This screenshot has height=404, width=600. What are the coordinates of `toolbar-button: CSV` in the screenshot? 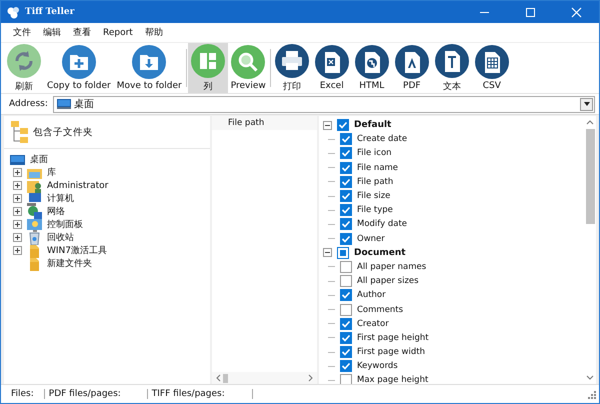 It's located at (492, 68).